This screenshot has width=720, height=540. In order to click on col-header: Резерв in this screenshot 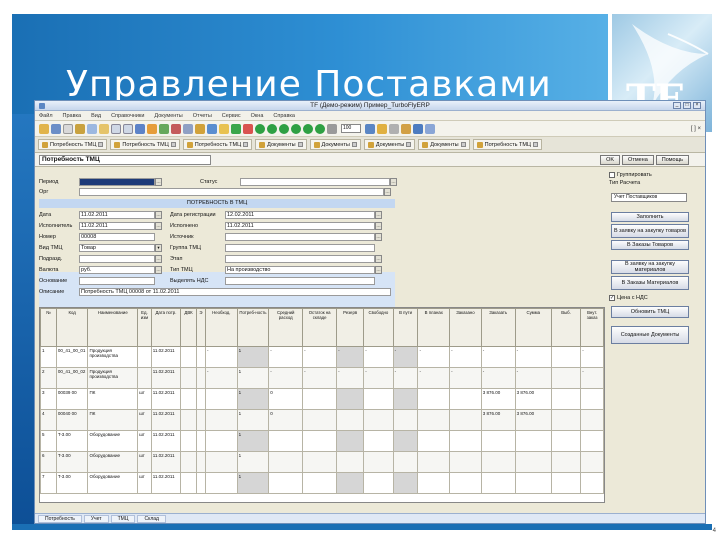, I will do `click(350, 327)`.